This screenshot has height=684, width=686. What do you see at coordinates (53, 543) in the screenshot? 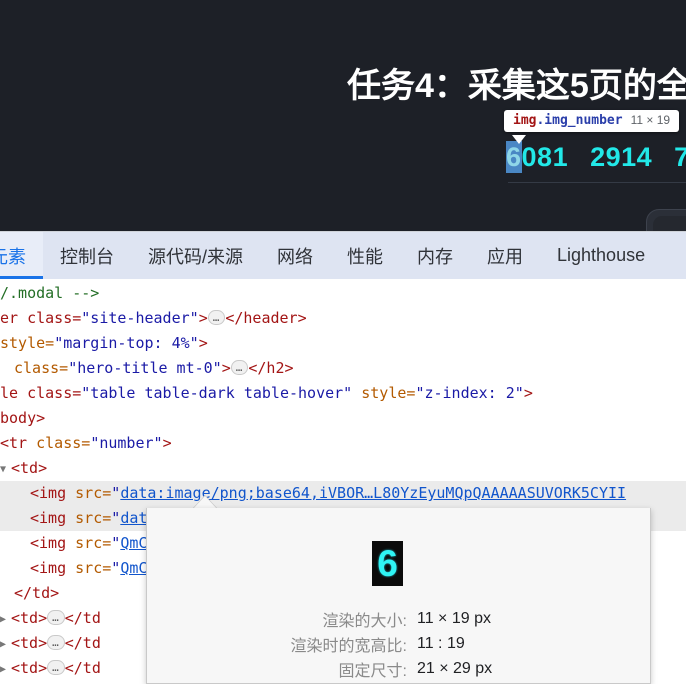
I see `dom-img-open-3: <img` at bounding box center [53, 543].